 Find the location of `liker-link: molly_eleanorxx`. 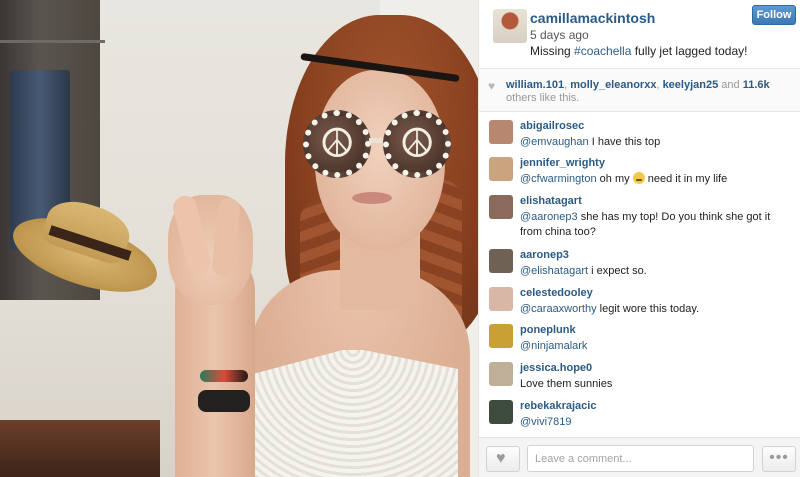

liker-link: molly_eleanorxx is located at coordinates (613, 85).